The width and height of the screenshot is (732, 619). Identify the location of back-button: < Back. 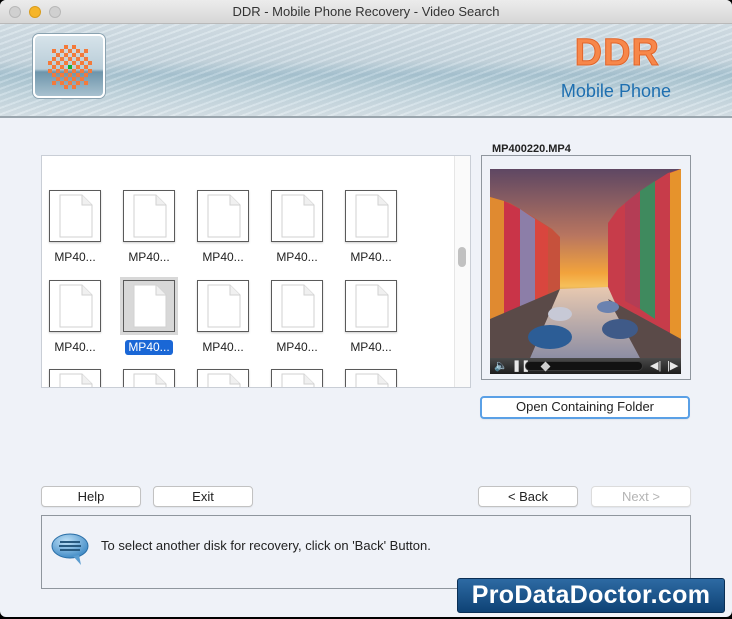
(528, 496).